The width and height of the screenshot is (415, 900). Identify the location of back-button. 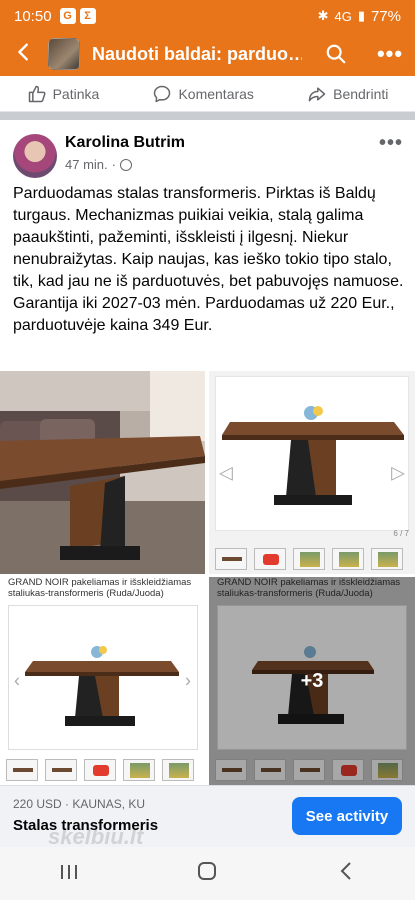
(24, 54).